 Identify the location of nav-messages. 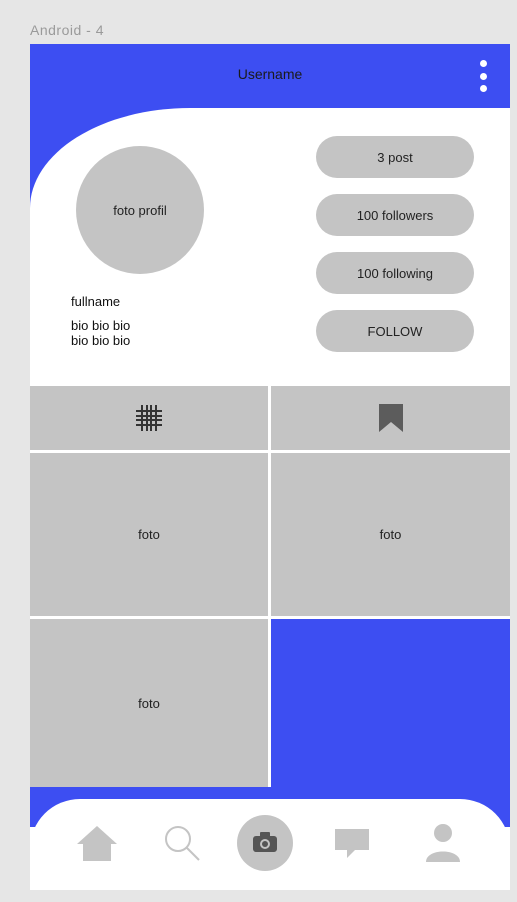
(352, 843).